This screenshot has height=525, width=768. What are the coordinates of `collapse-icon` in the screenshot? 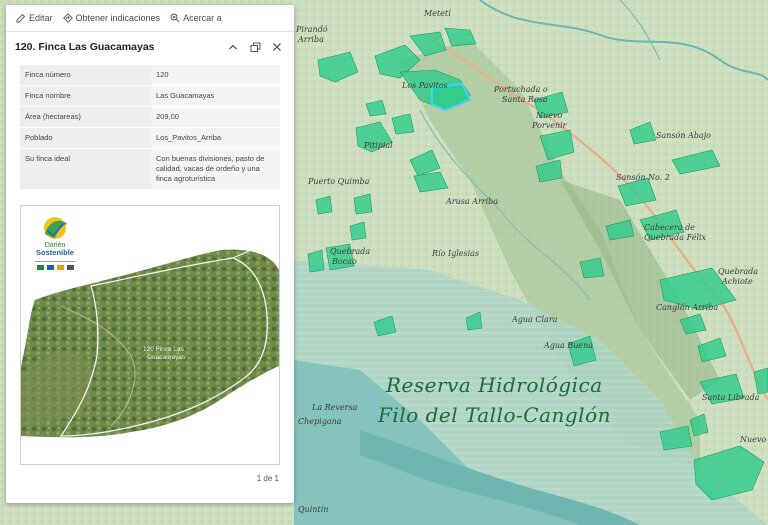 It's located at (233, 47).